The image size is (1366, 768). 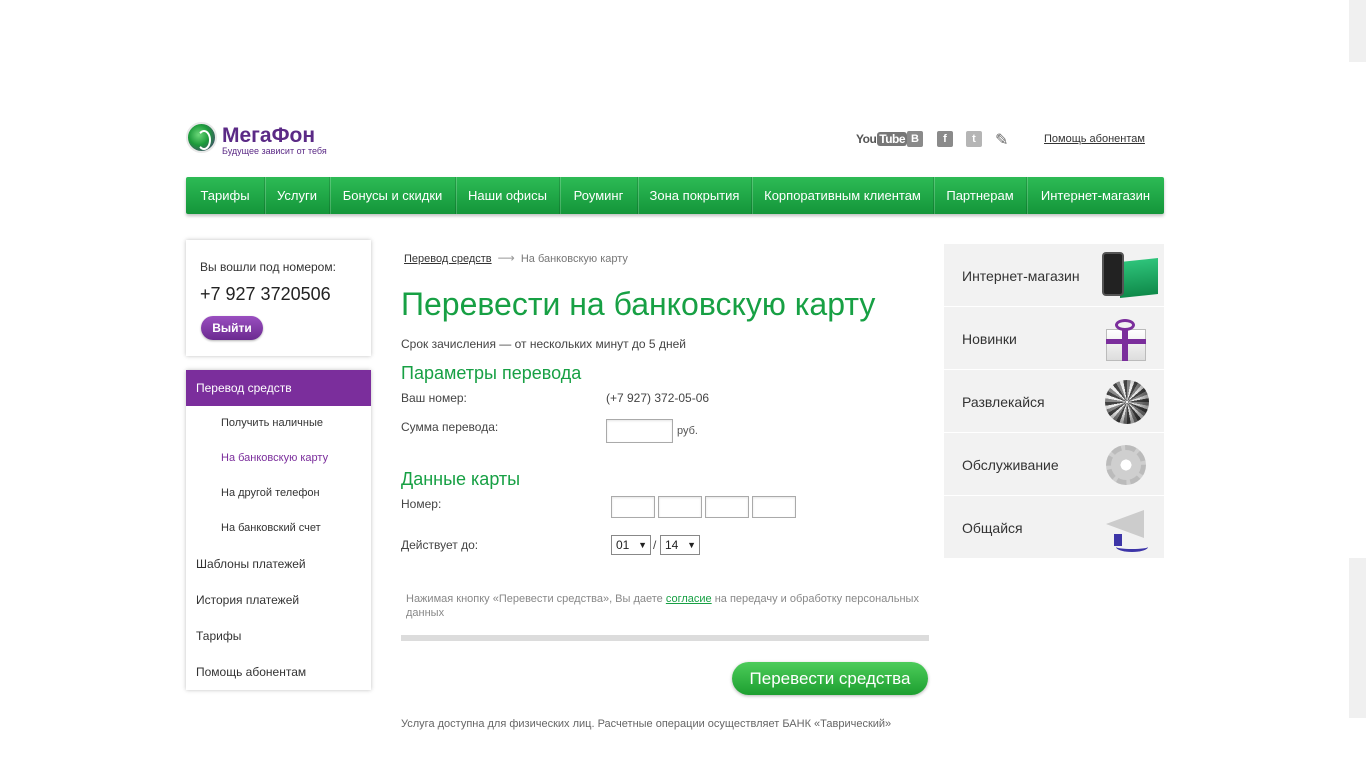 What do you see at coordinates (915, 139) in the screenshot?
I see `vkontakte-icon: B` at bounding box center [915, 139].